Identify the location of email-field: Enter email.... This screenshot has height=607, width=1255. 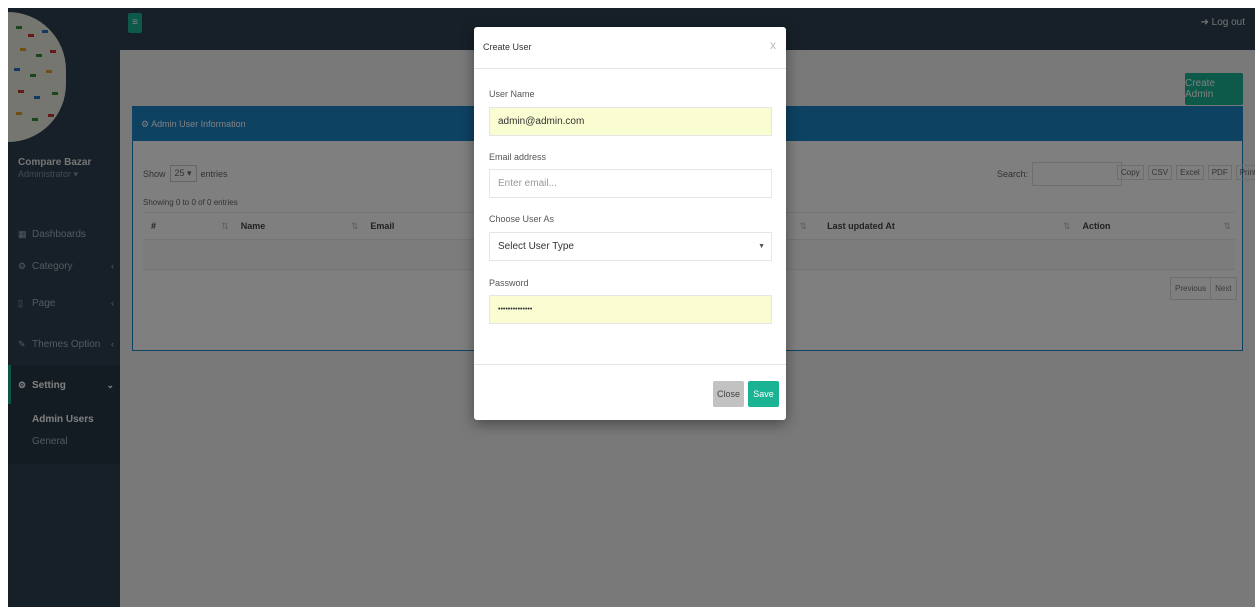
(630, 183).